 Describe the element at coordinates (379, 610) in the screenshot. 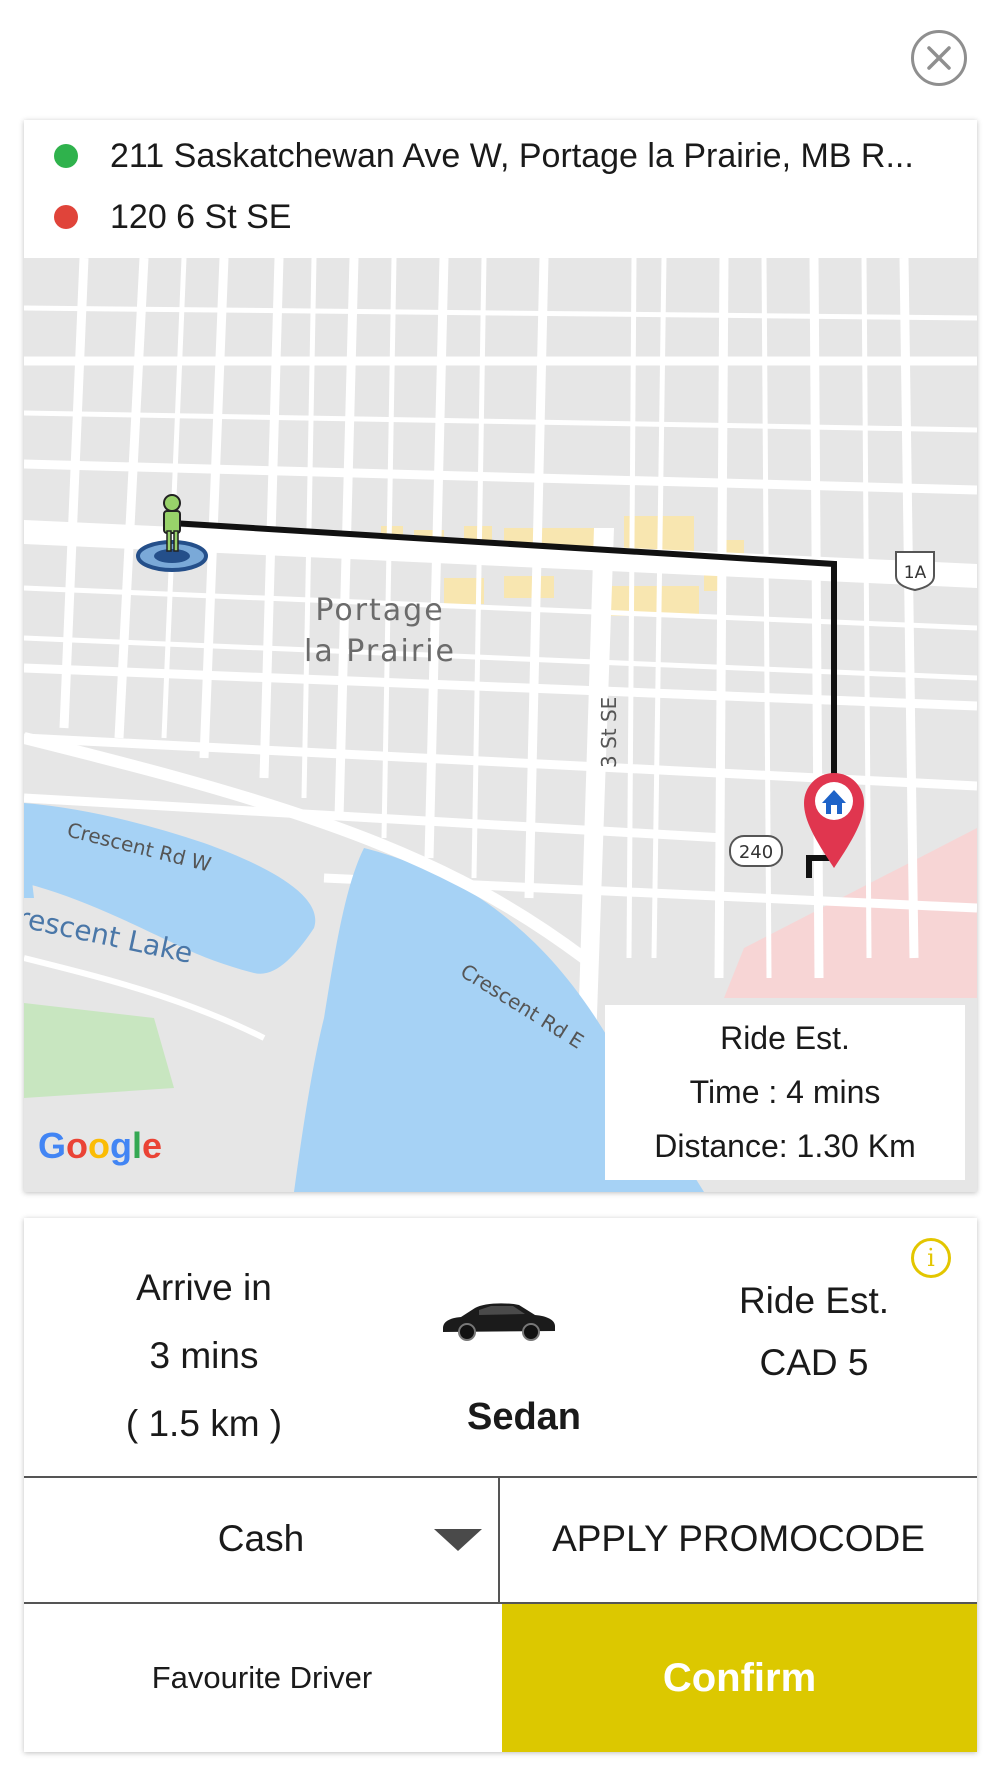

I see `city-label-line1: Portage` at that location.